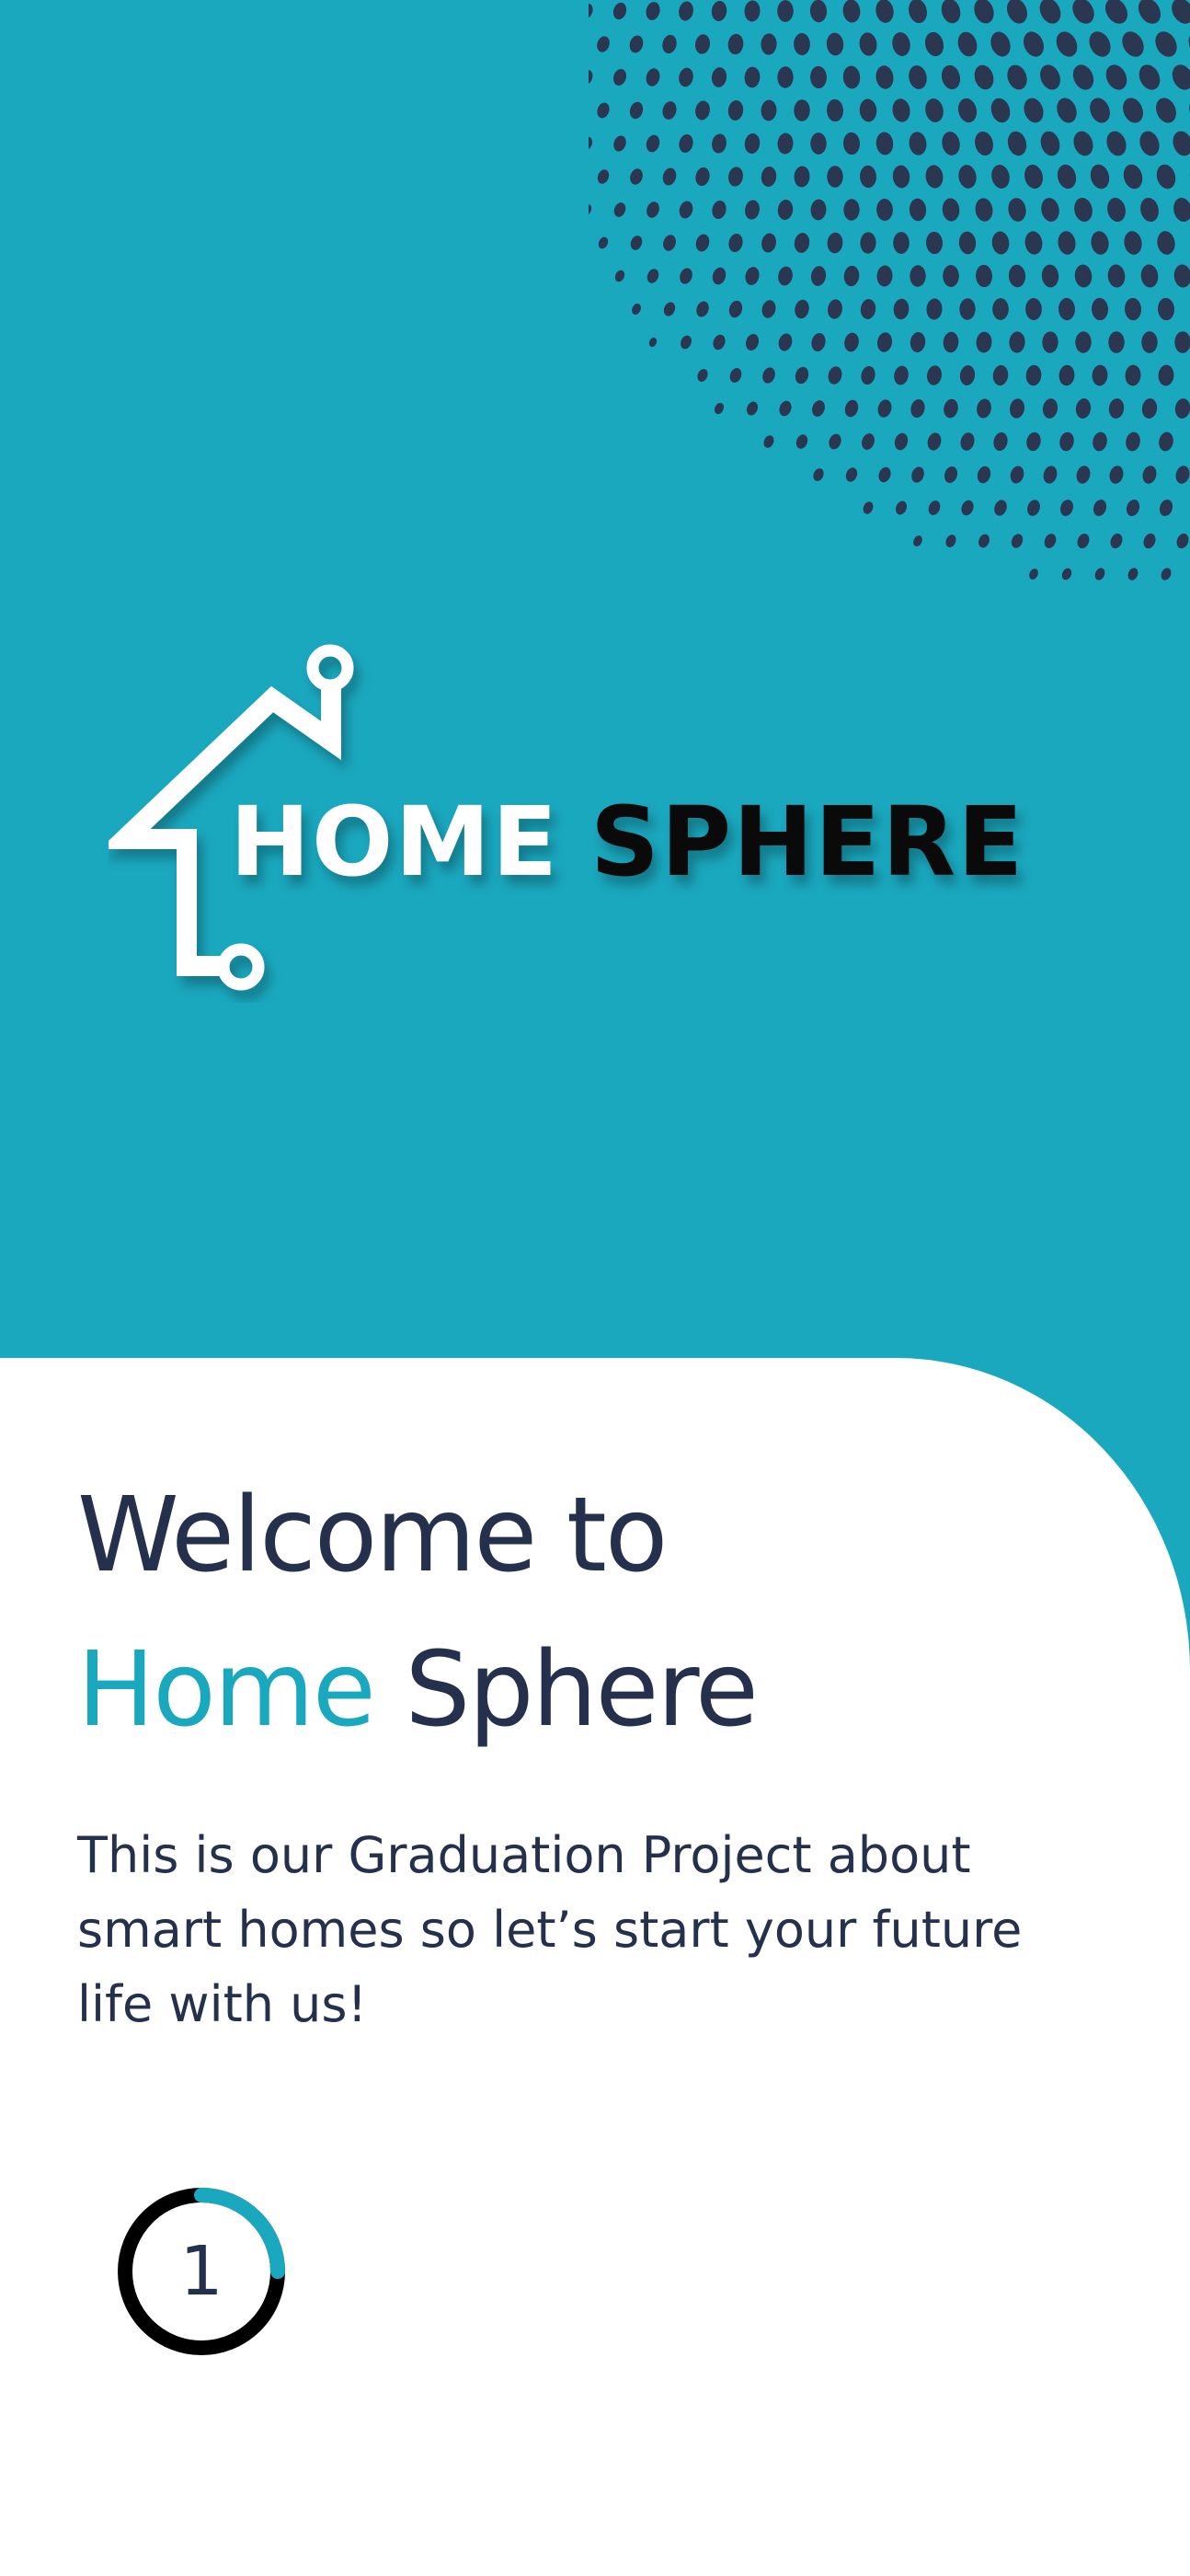 The width and height of the screenshot is (1190, 2576). What do you see at coordinates (582, 1690) in the screenshot?
I see `title-rest-word: Sphere` at bounding box center [582, 1690].